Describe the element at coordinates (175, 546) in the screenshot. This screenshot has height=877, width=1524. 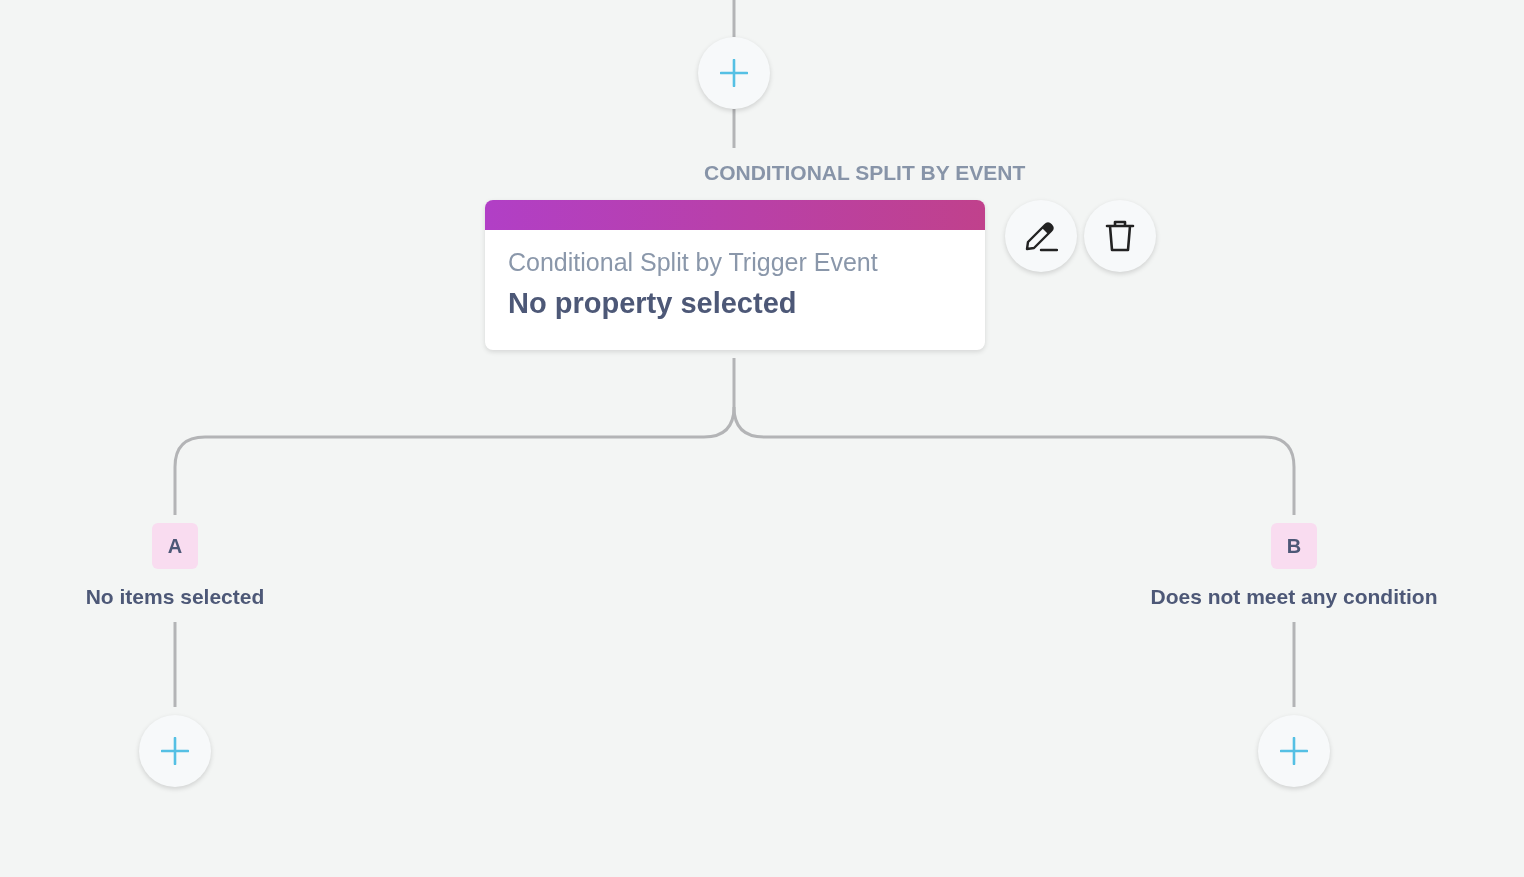
I see `branch-badge: A` at that location.